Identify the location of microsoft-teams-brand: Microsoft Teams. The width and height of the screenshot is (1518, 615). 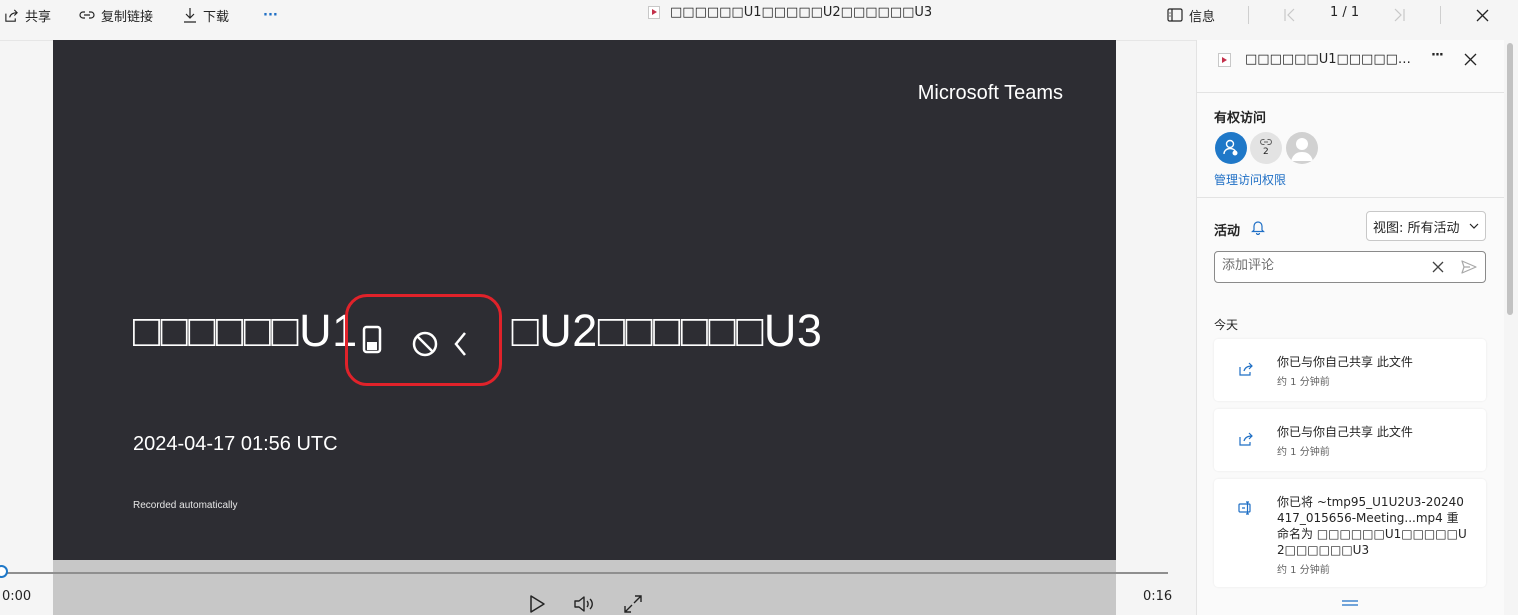
(990, 93).